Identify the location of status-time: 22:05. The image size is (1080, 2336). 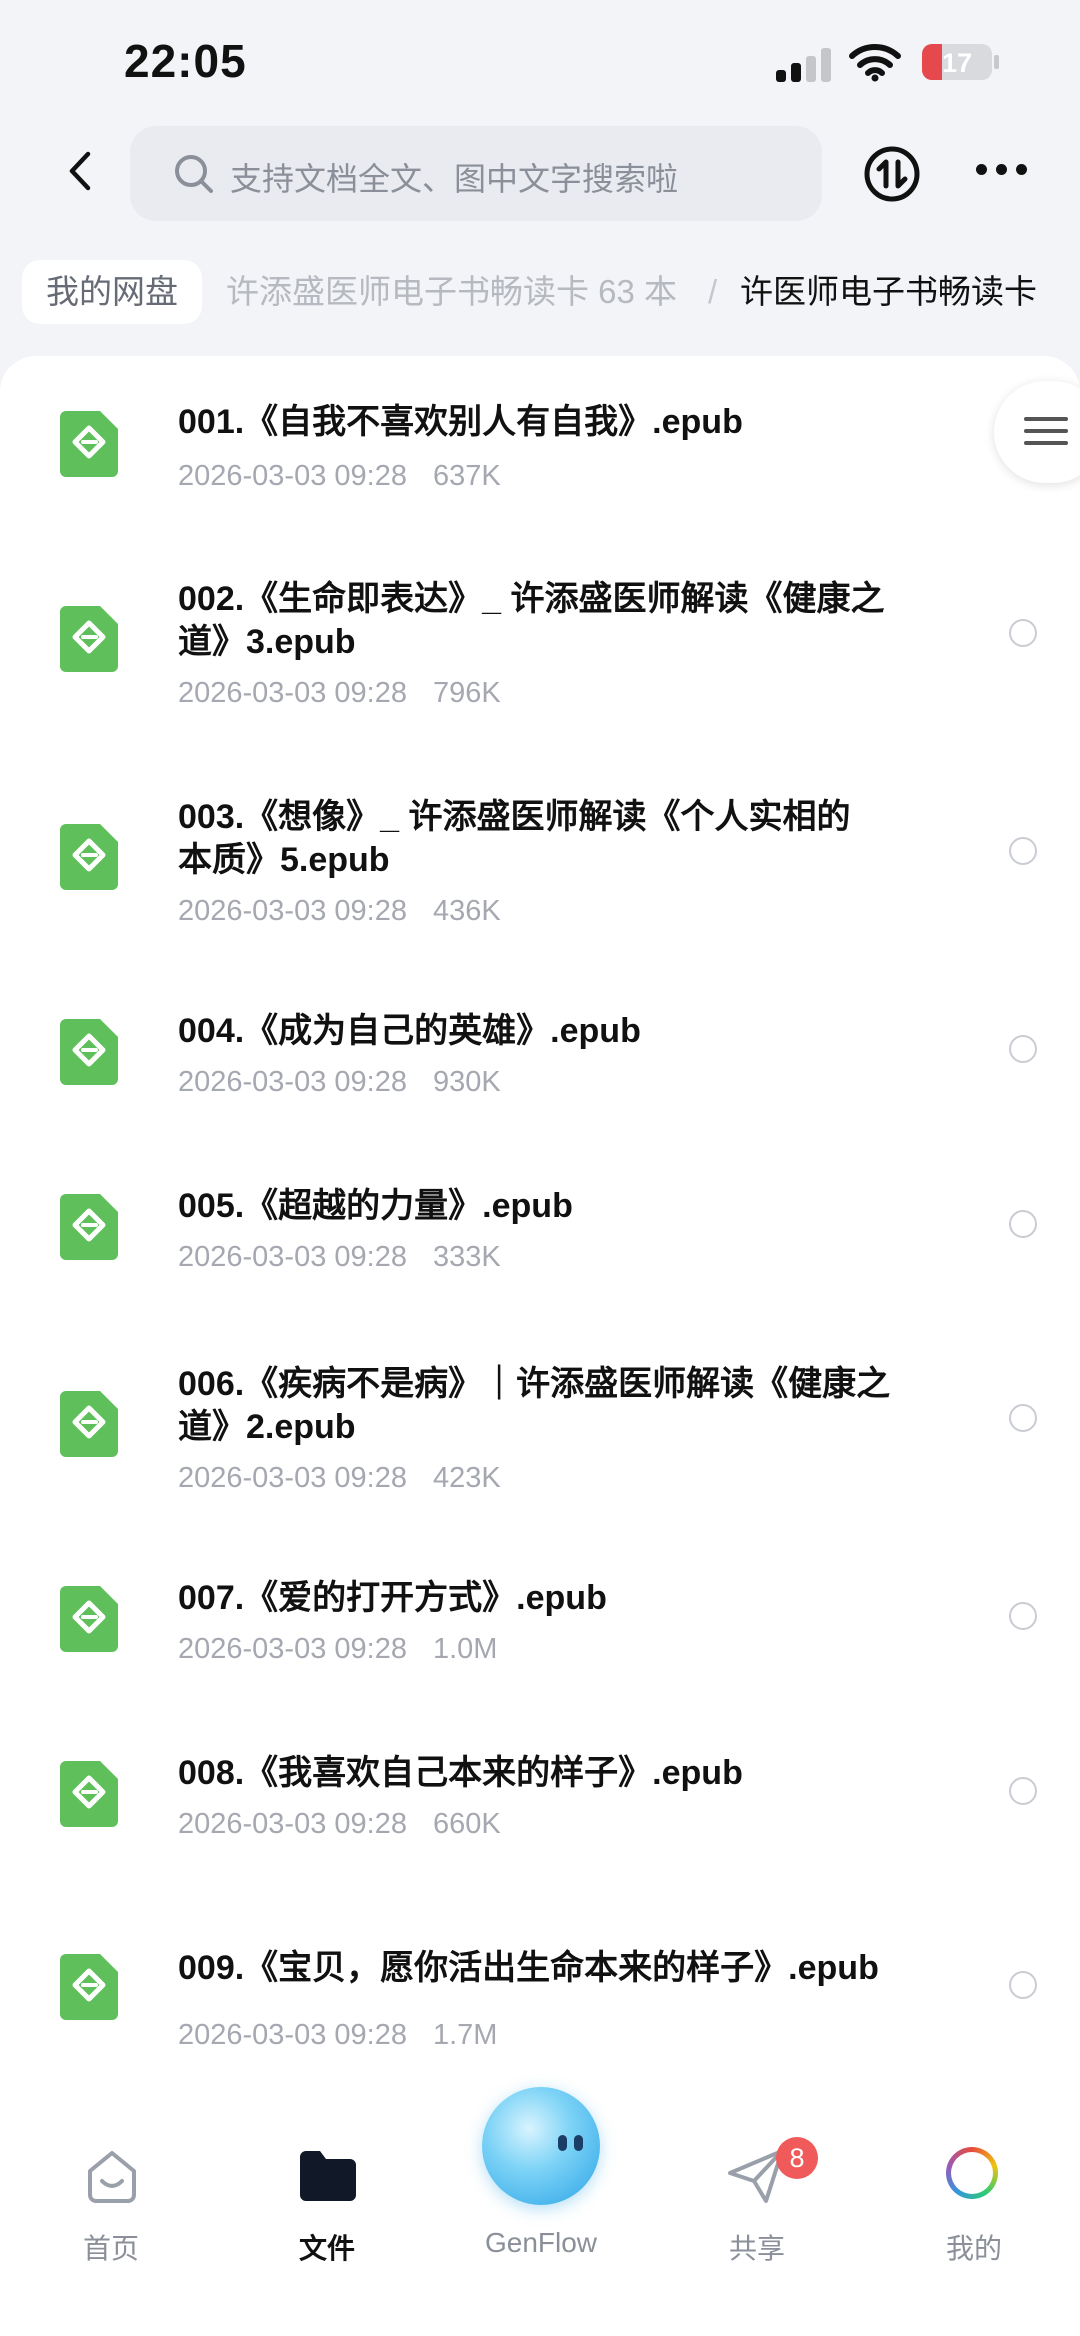
(185, 61).